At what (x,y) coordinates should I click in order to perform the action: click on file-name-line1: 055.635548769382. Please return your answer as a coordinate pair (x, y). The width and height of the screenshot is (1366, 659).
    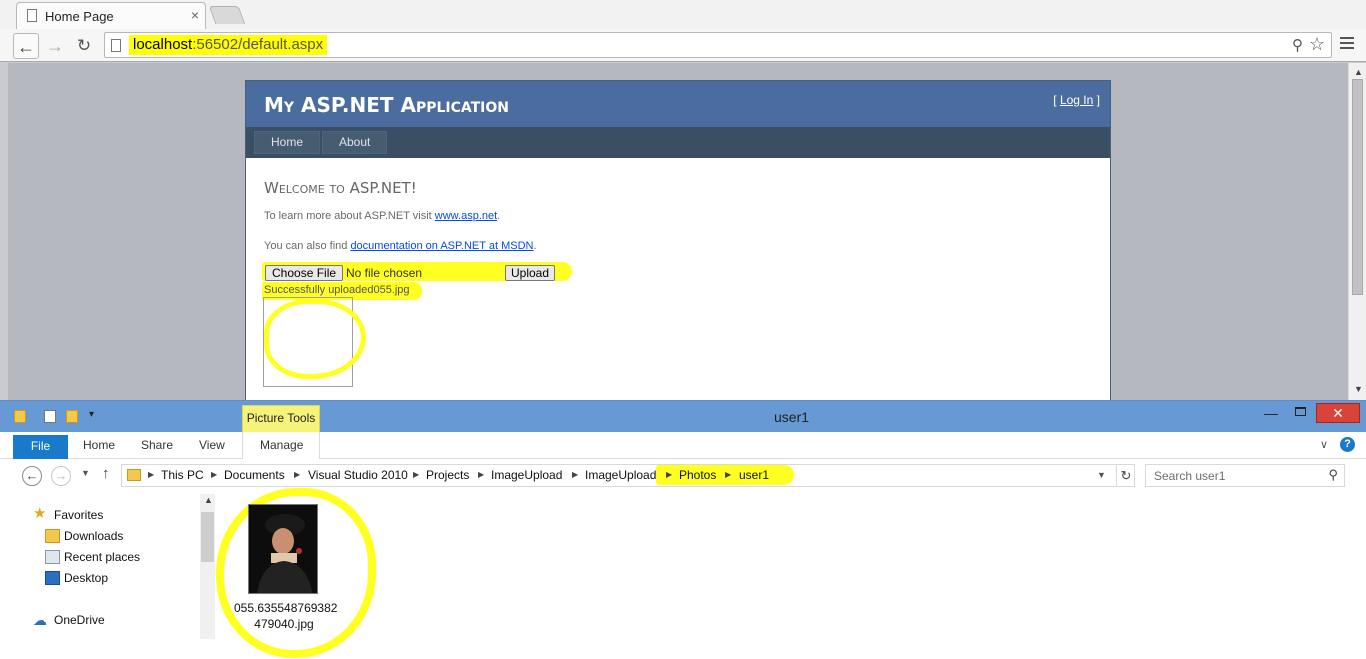
    Looking at the image, I should click on (286, 608).